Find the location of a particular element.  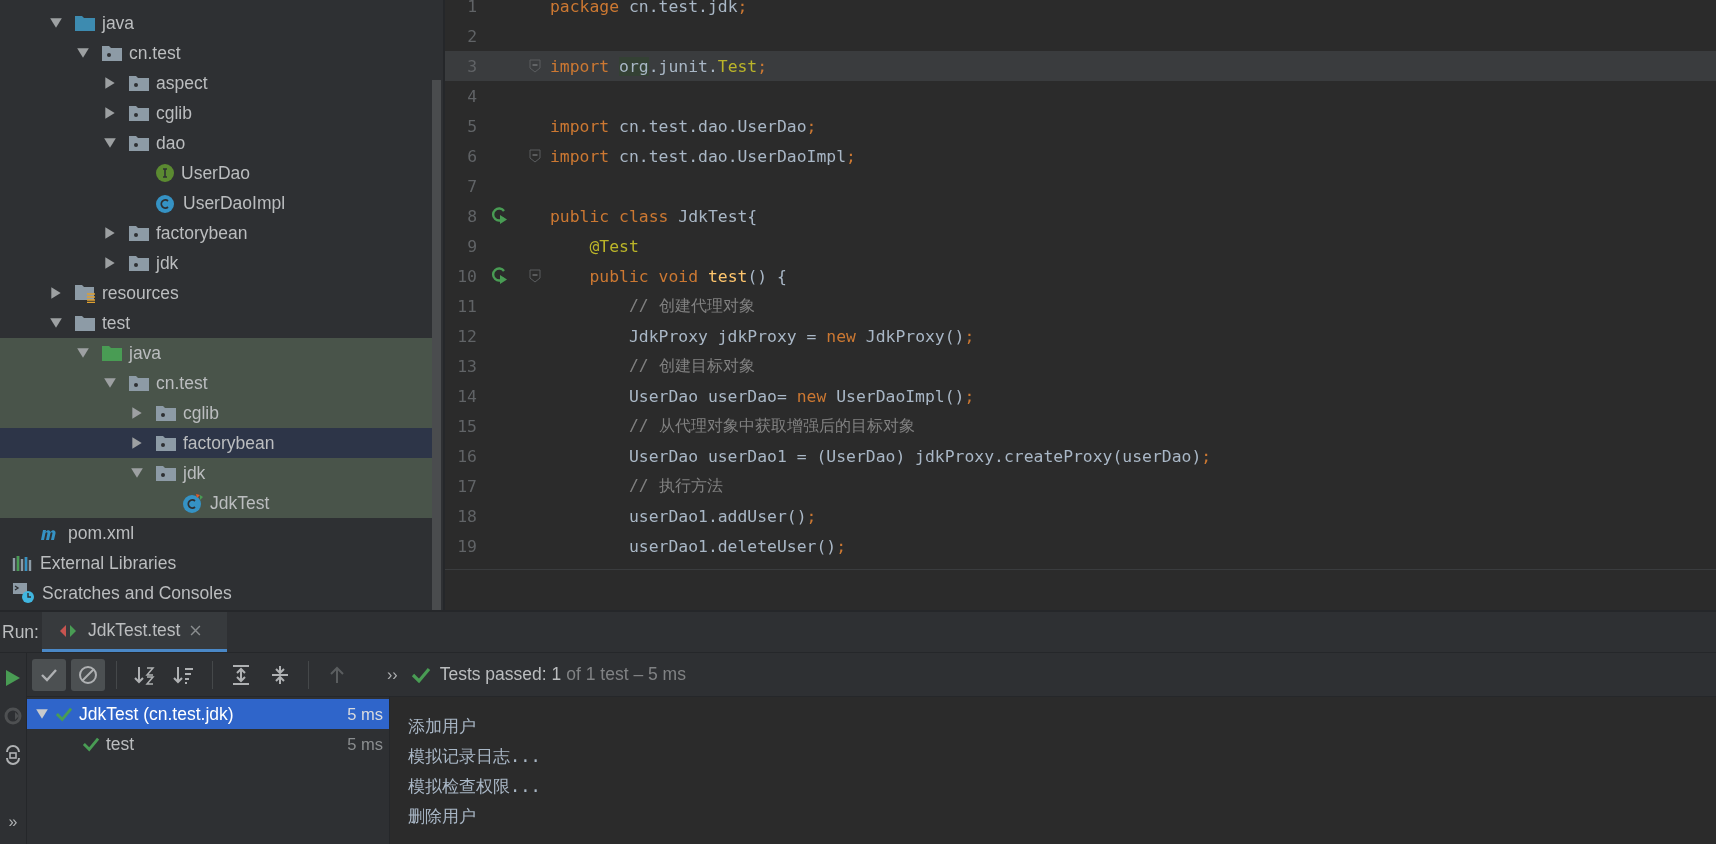

console-line: 添加用户 is located at coordinates (442, 726).